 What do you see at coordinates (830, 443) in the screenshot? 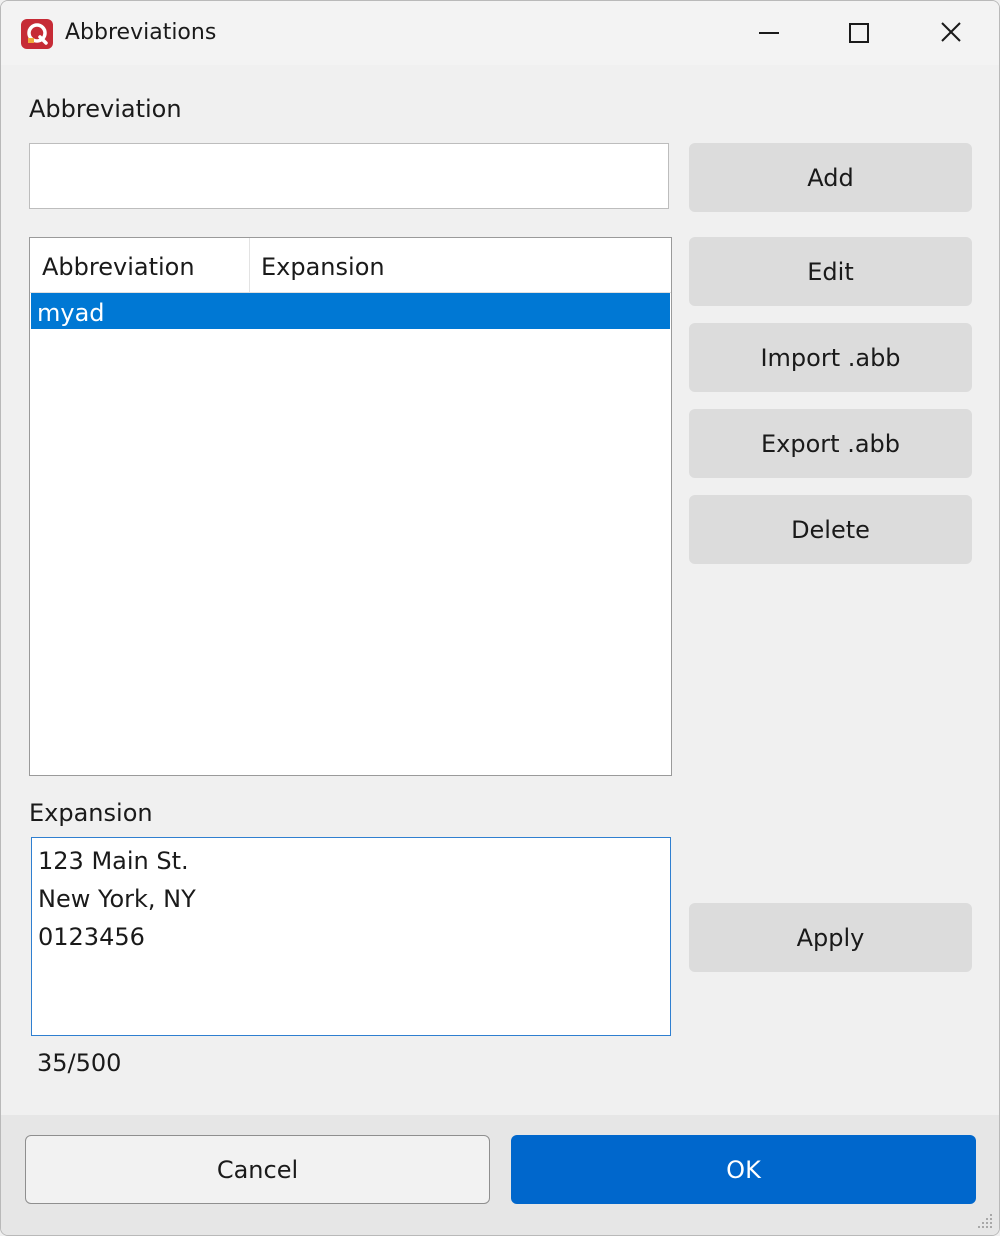
I see `export-abb-button: Export .abb` at bounding box center [830, 443].